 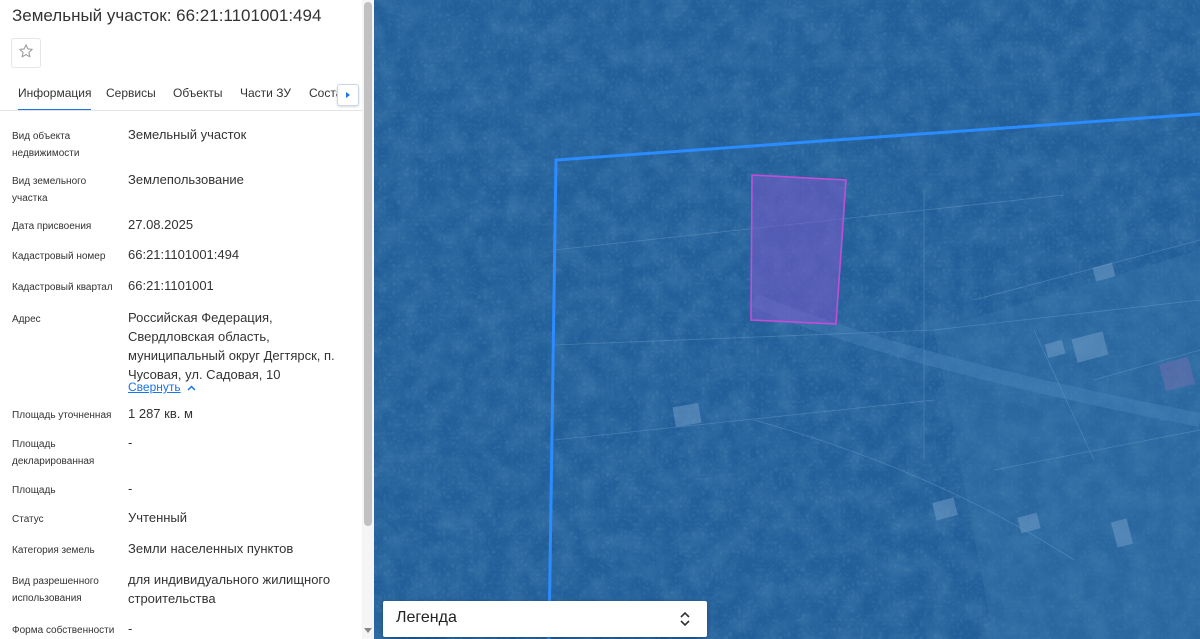 What do you see at coordinates (59, 256) in the screenshot?
I see `field-label: Кадастровый номер` at bounding box center [59, 256].